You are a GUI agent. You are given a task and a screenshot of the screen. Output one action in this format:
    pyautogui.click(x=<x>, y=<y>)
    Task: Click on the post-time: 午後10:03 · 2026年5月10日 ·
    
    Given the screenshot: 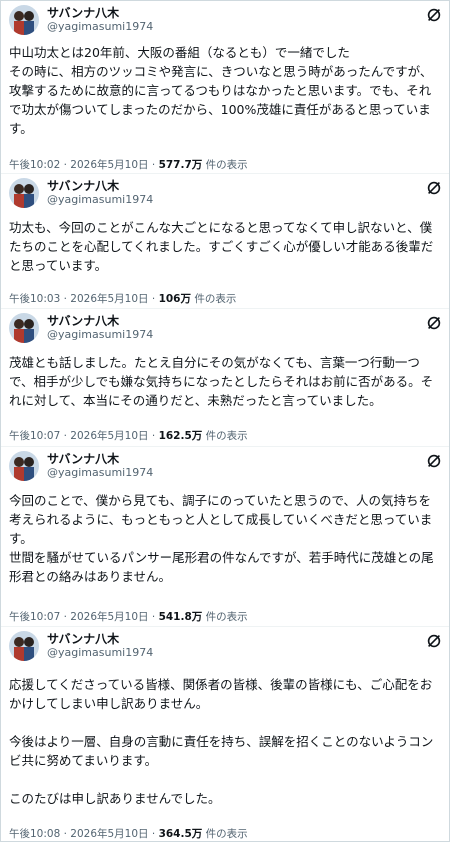 What is the action you would take?
    pyautogui.click(x=84, y=299)
    